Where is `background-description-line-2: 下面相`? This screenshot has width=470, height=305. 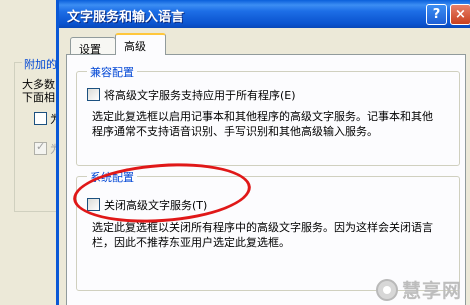
background-description-line-2: 下面相 is located at coordinates (38, 97).